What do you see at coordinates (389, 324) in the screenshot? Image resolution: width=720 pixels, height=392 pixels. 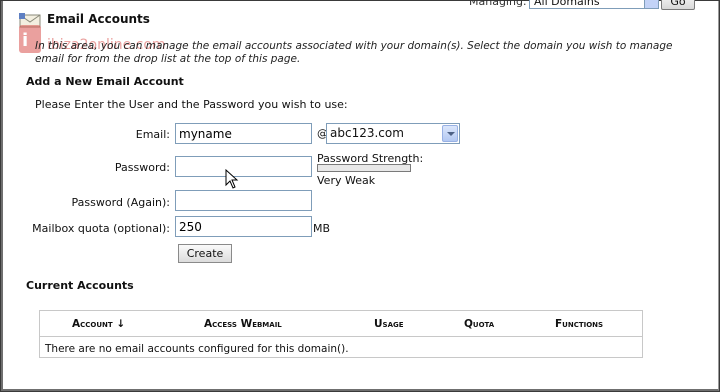 I see `column-usage: Usage` at bounding box center [389, 324].